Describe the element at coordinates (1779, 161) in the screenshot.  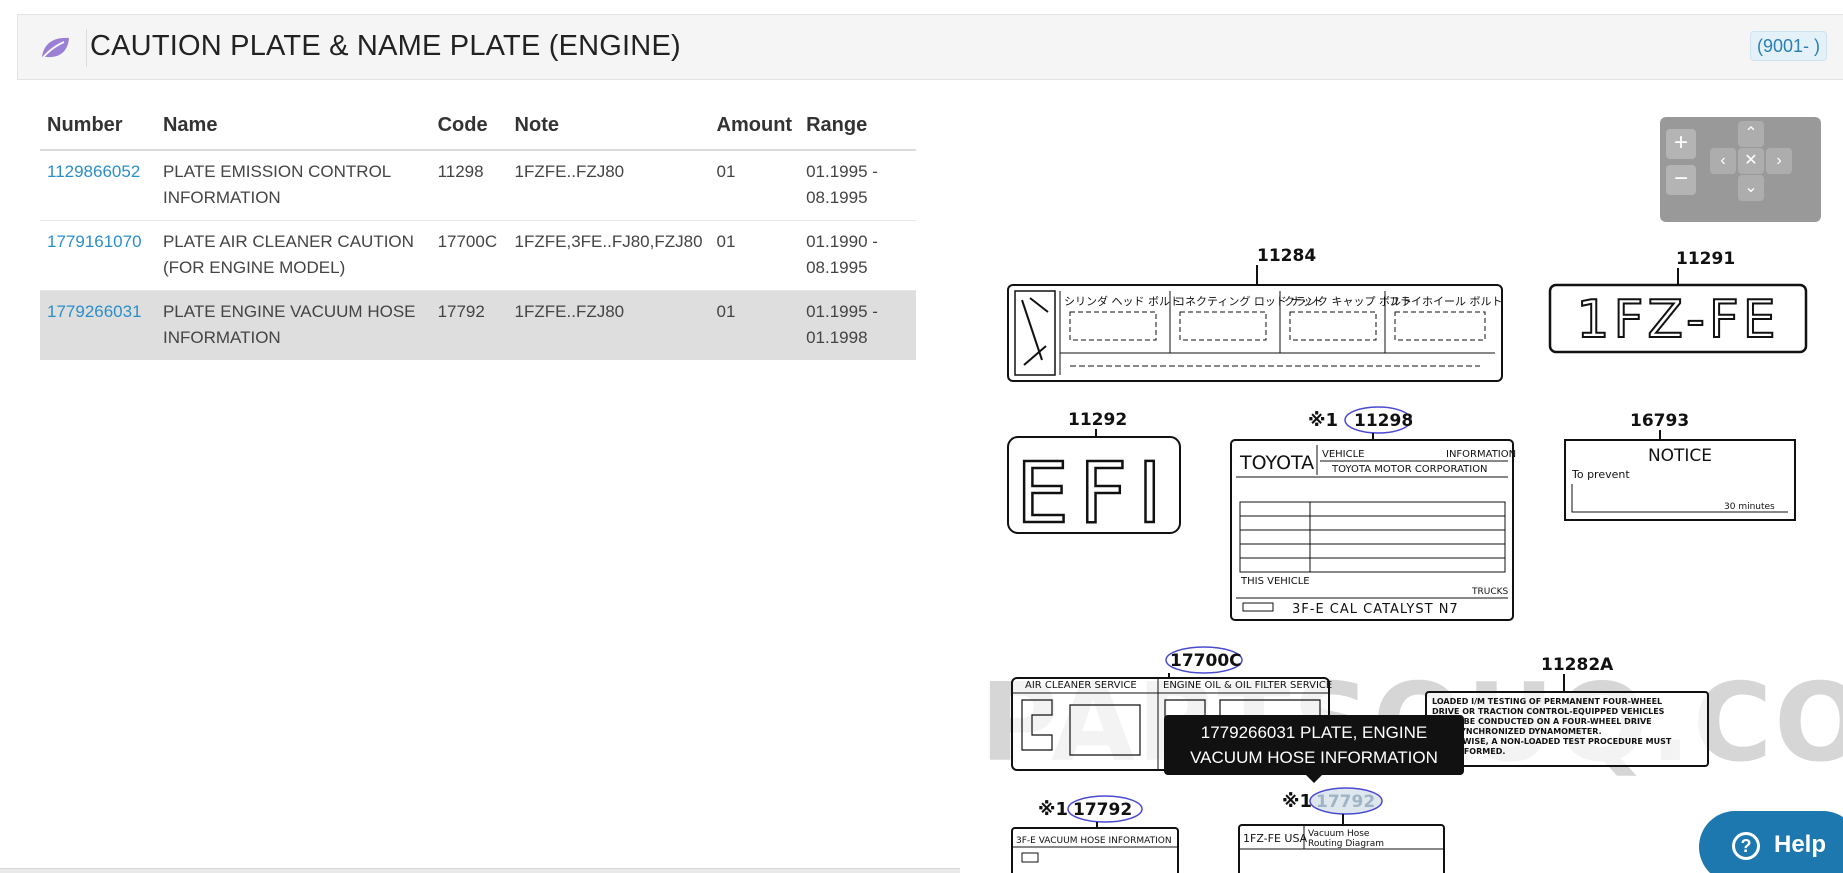
I see `pan-right-icon: ›` at that location.